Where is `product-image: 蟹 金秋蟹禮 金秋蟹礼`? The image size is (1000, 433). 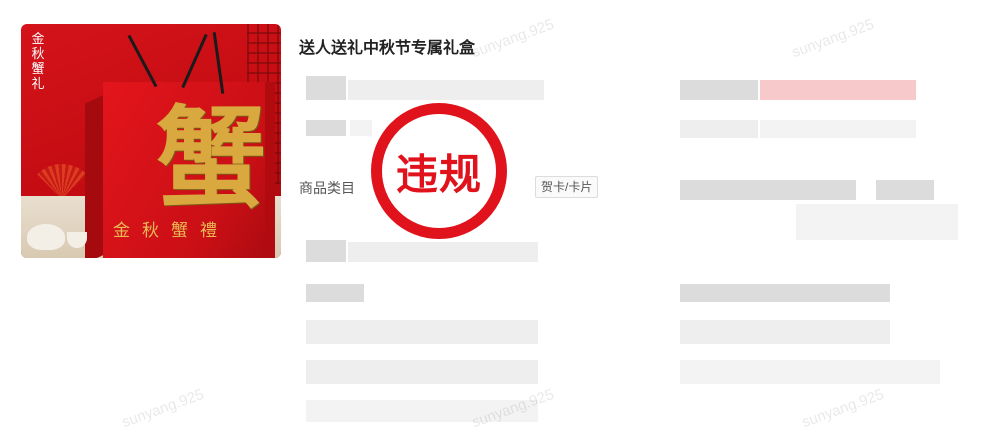 product-image: 蟹 金秋蟹禮 金秋蟹礼 is located at coordinates (151, 141).